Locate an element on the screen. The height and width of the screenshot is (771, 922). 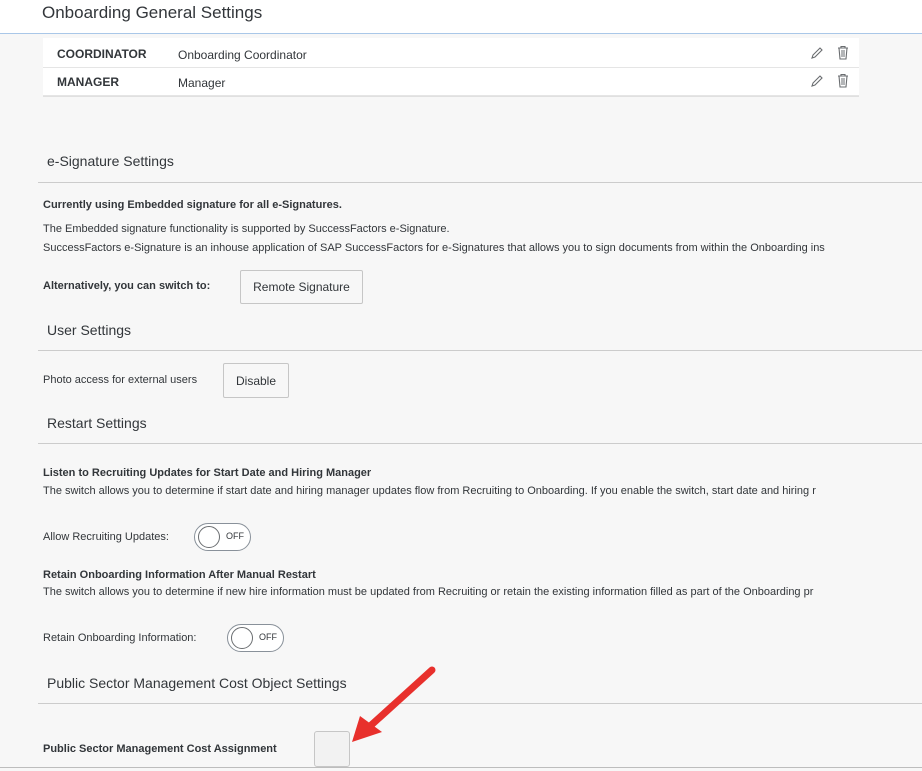
allow-updates-toggle: OFF is located at coordinates (222, 537).